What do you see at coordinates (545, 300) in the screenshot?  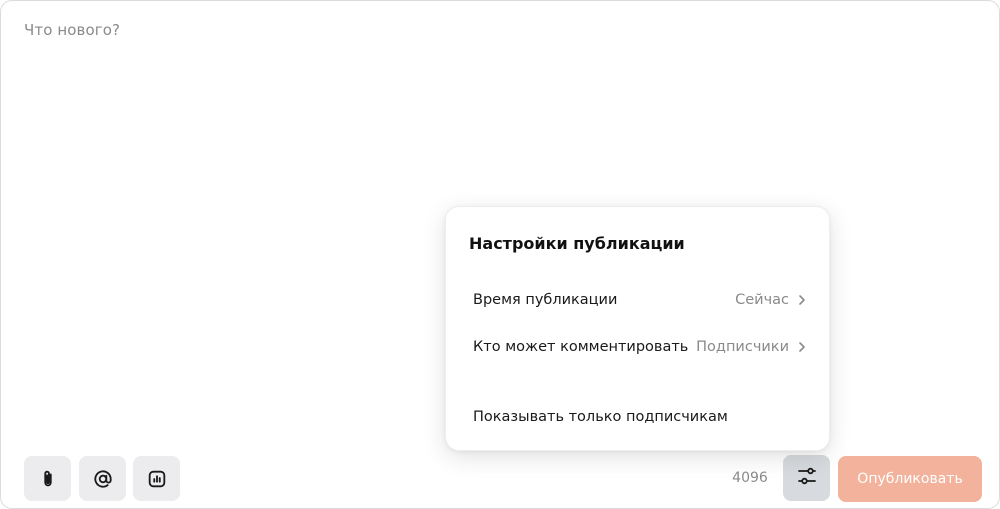 I see `publication-time-label: Время публикации` at bounding box center [545, 300].